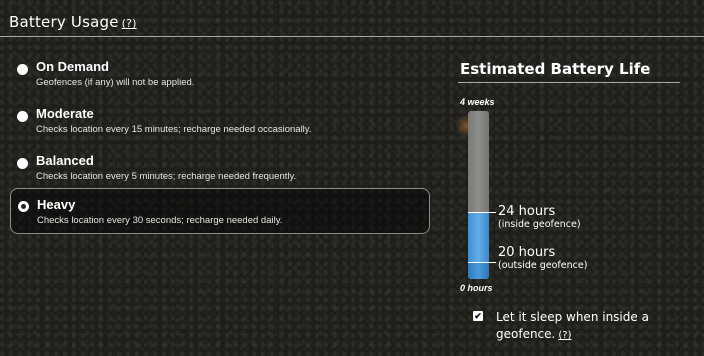 Image resolution: width=704 pixels, height=356 pixels. What do you see at coordinates (477, 102) in the screenshot?
I see `battery-max-label: 4 weeks` at bounding box center [477, 102].